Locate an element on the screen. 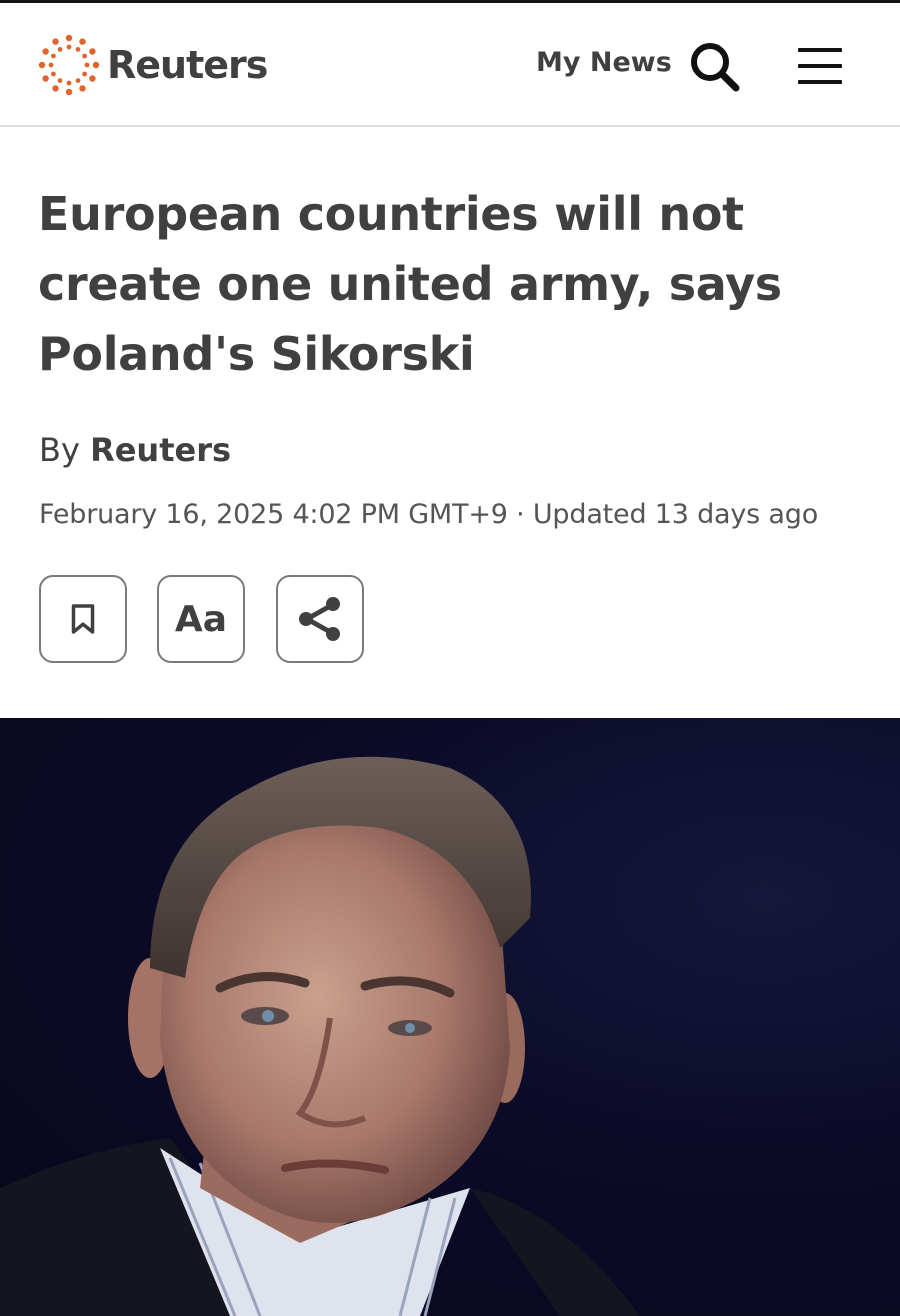  bookmark-button is located at coordinates (83, 619).